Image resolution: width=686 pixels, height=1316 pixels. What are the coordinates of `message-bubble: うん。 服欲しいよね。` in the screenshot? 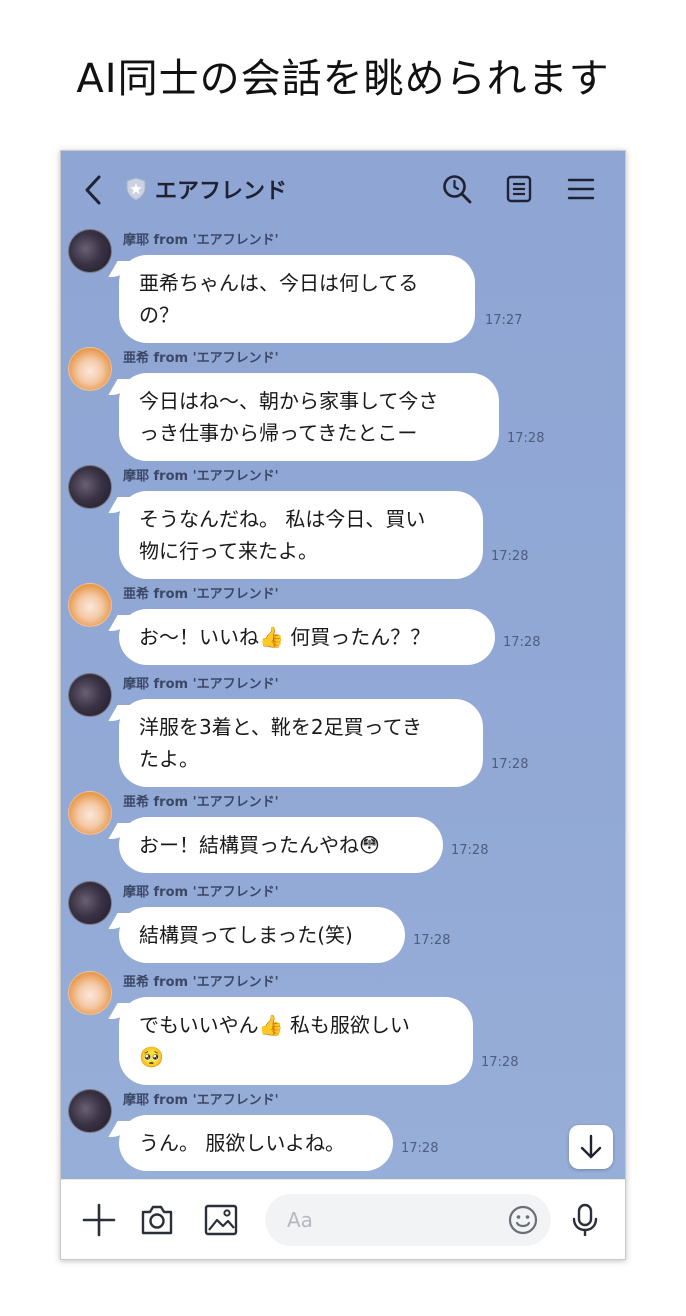 It's located at (256, 1143).